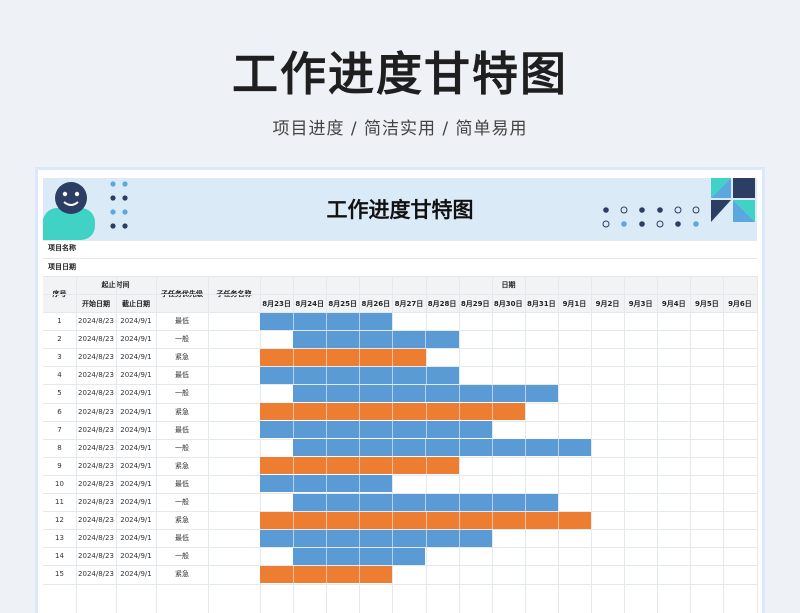 The width and height of the screenshot is (800, 613). I want to click on date-header-cell: 8月26日, so click(376, 304).